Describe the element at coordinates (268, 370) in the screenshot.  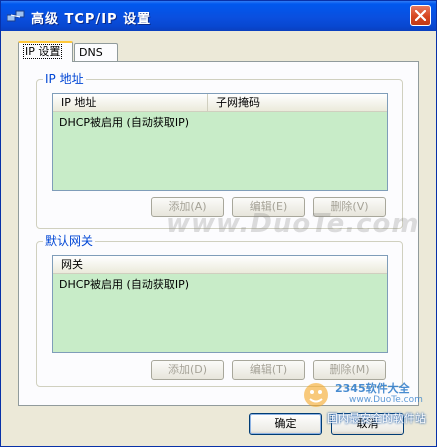
I see `gateway-edit-button: 编辑(T)` at that location.